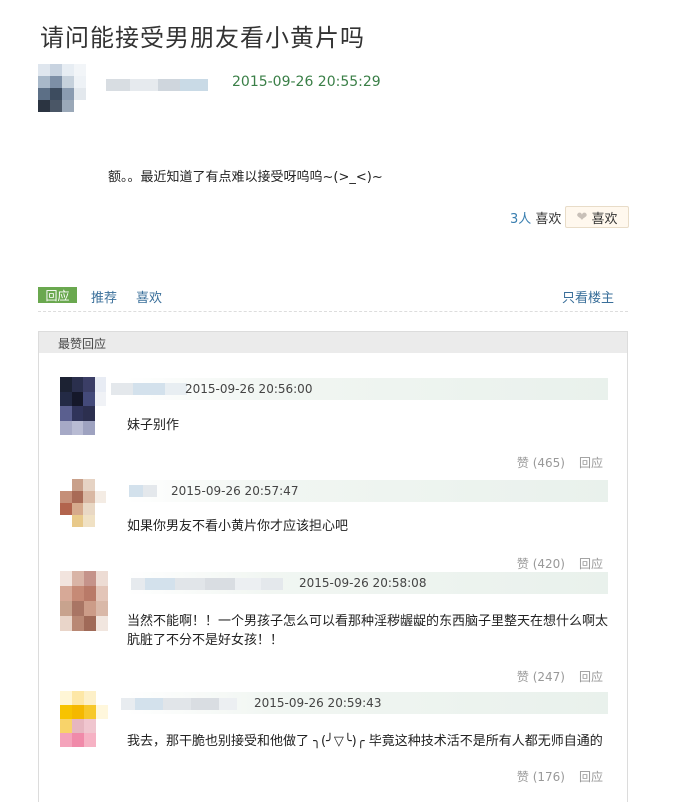  What do you see at coordinates (333, 342) in the screenshot?
I see `top-comments-header: 最赞回应` at bounding box center [333, 342].